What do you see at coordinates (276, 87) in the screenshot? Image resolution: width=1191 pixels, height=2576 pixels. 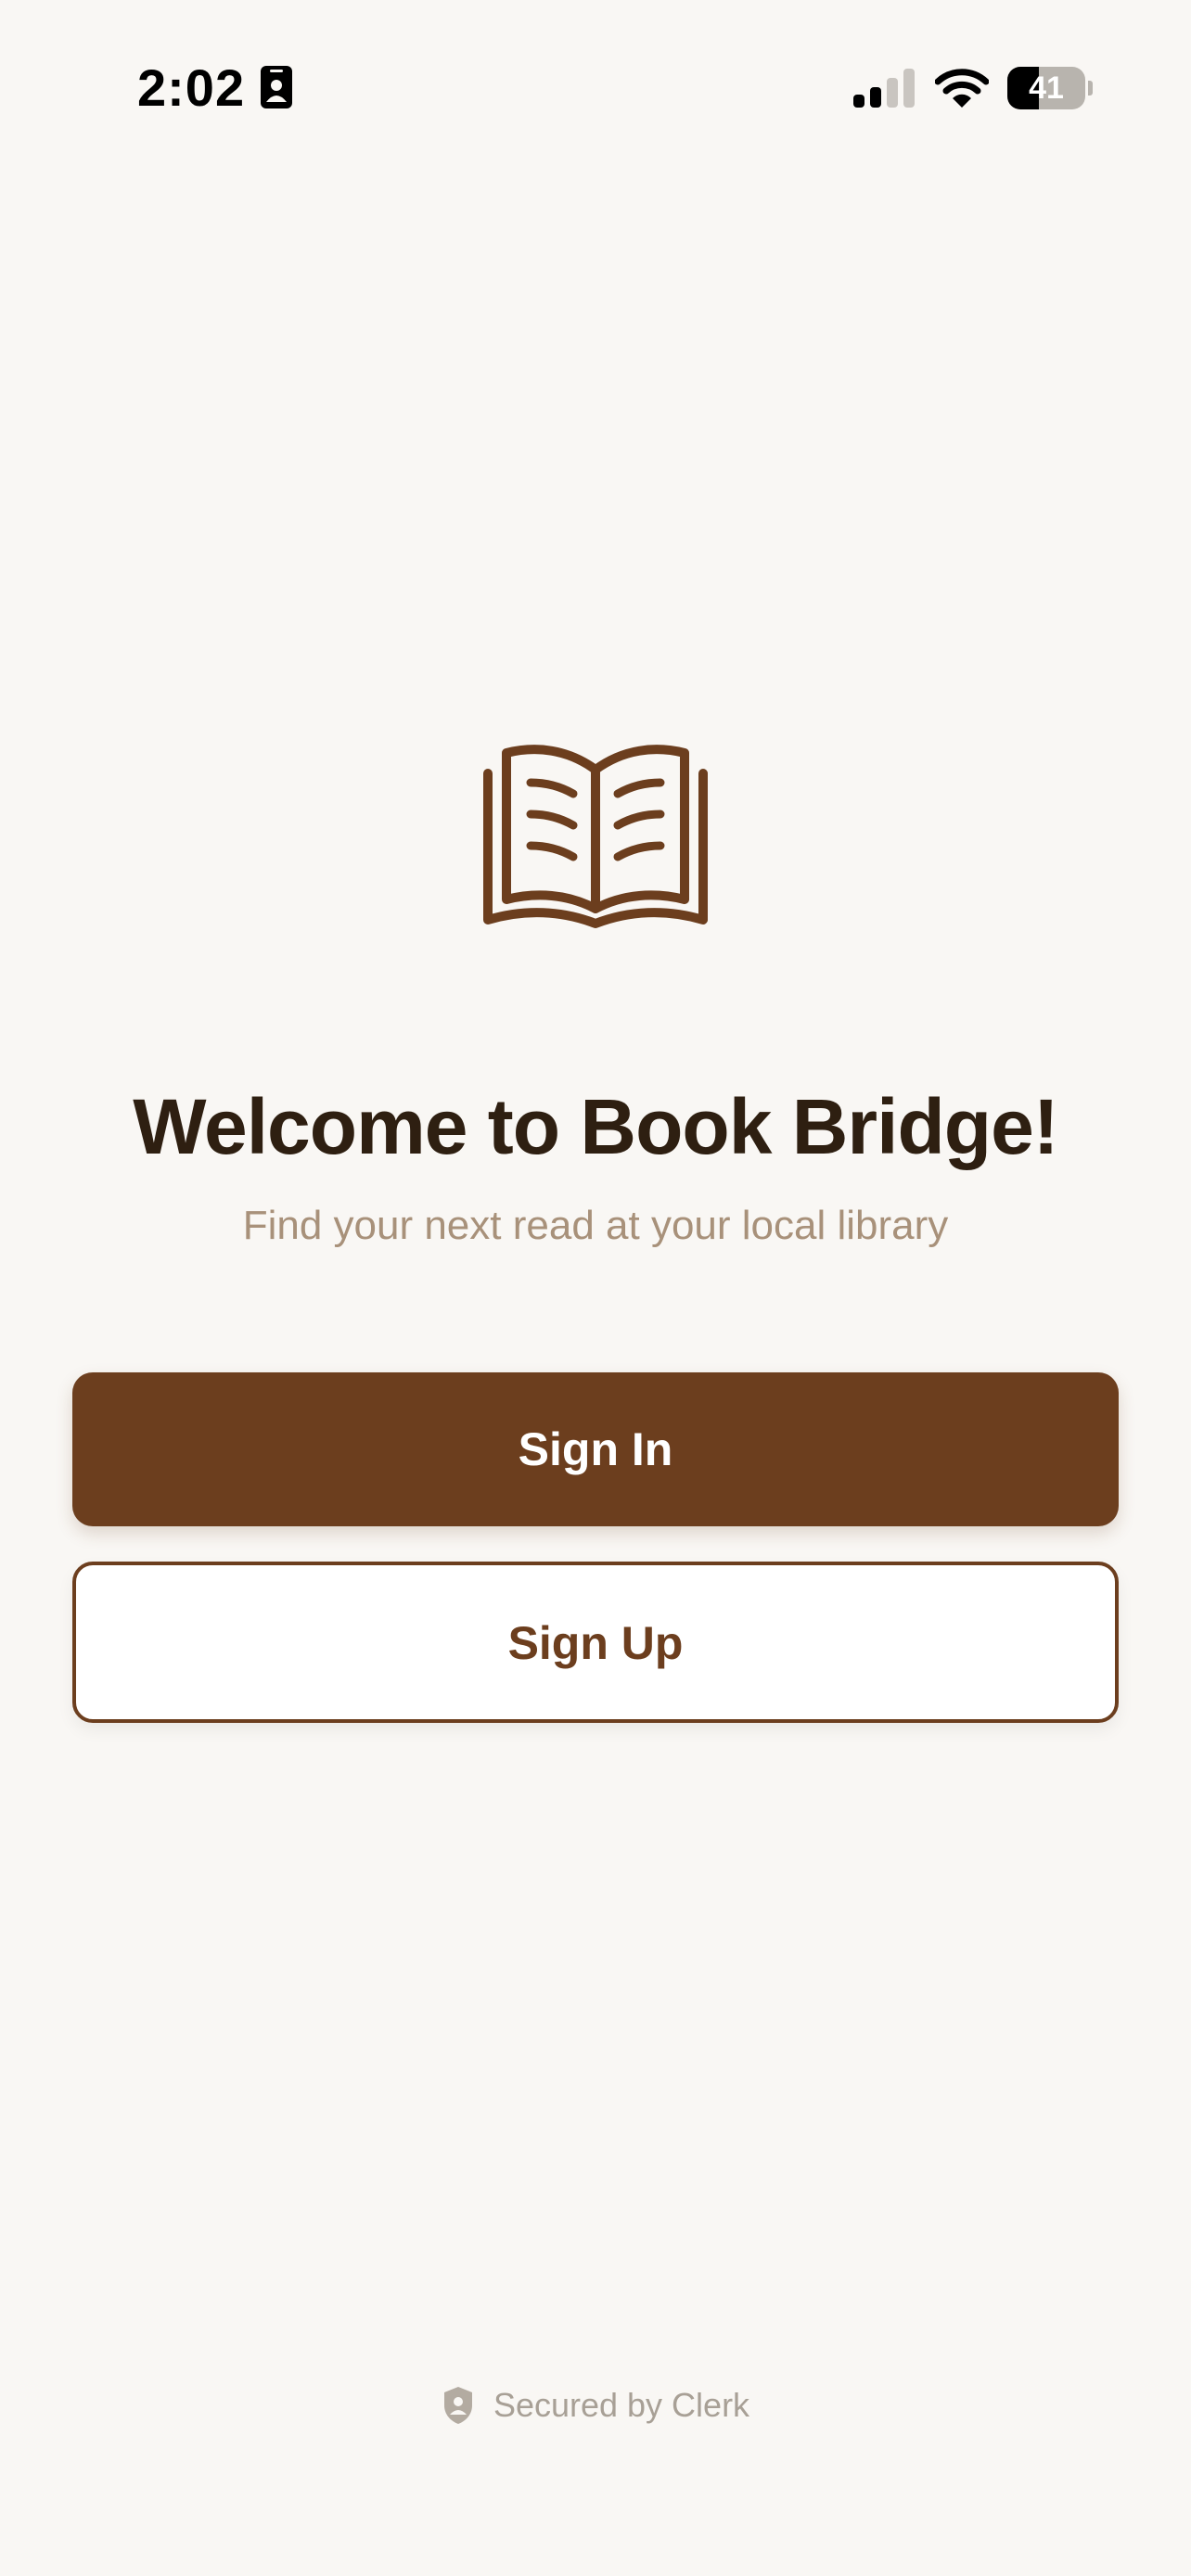 I see `contact-card-icon` at bounding box center [276, 87].